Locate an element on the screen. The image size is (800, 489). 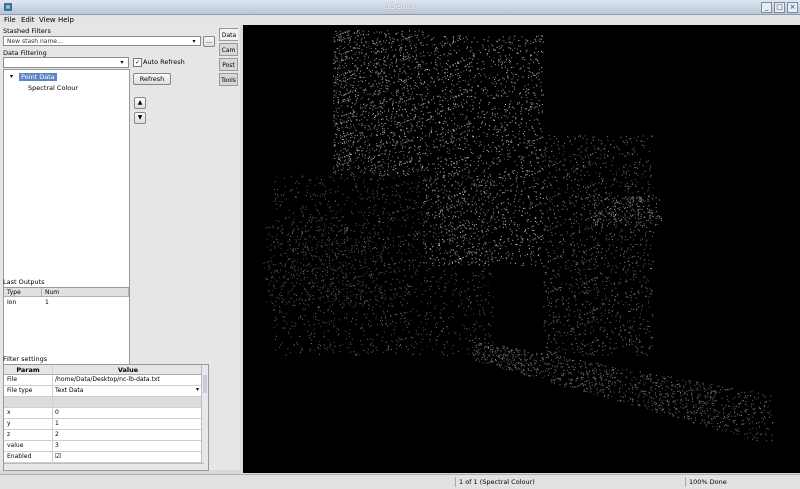
auto-refresh-checkbox: ✓ is located at coordinates (137, 62).